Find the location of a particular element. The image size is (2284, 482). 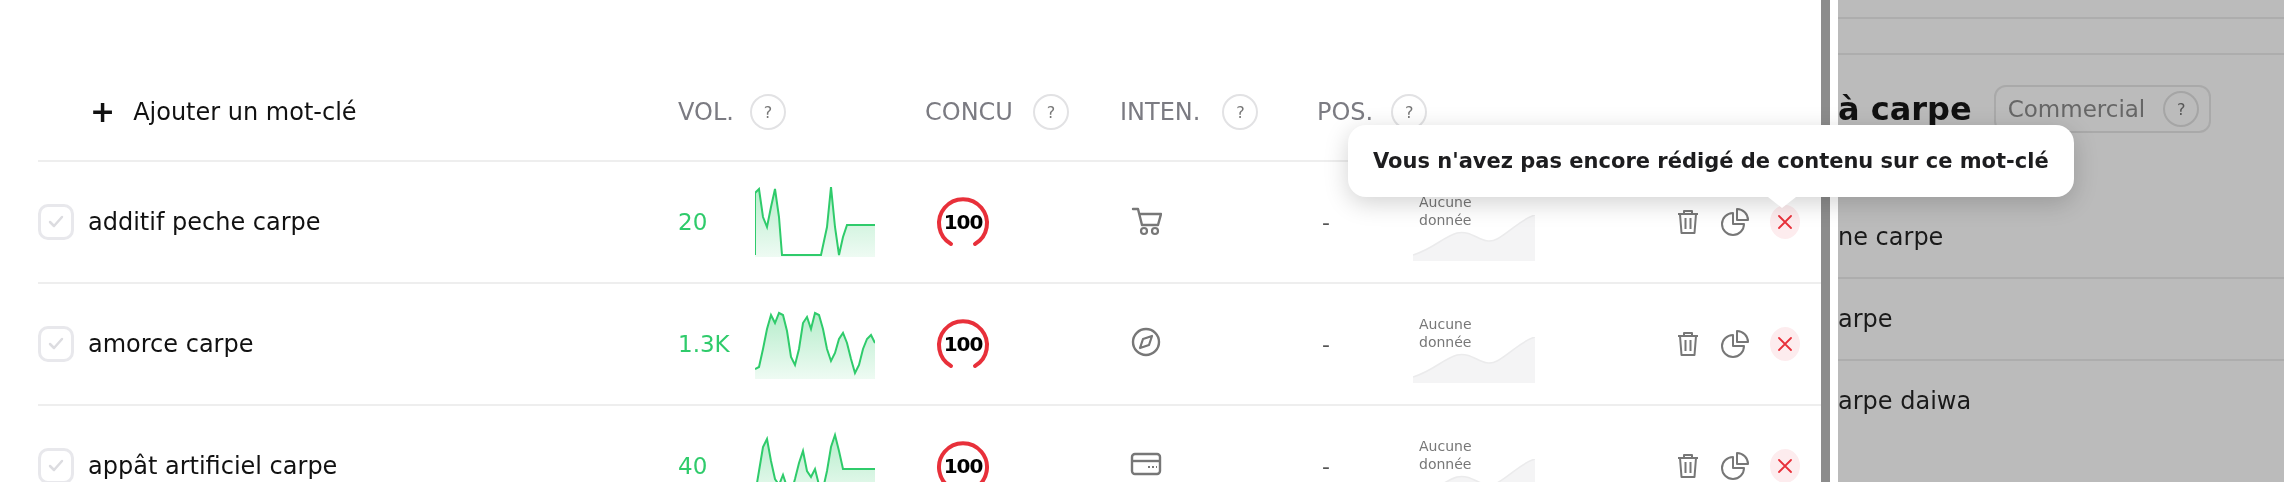

keyword-text: additif peche carpe is located at coordinates (204, 222).